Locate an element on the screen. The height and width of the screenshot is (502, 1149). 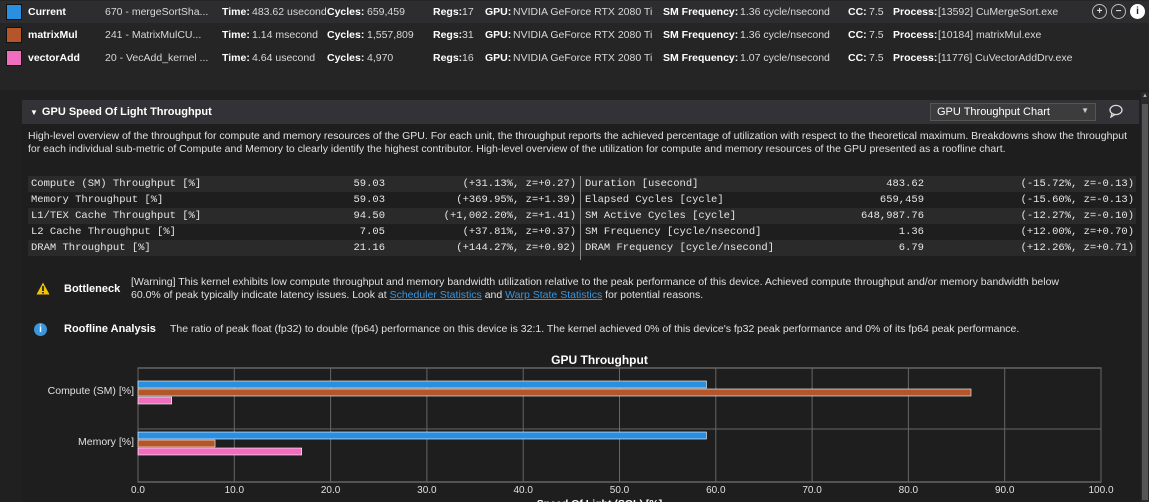
metric-delta: (+37.81%, z=+0.37) is located at coordinates (519, 232).